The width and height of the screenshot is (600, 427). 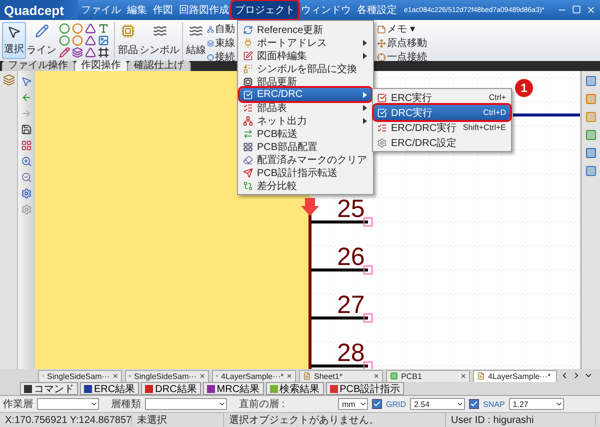 I want to click on menu-item: PCB部品配置, so click(x=305, y=146).